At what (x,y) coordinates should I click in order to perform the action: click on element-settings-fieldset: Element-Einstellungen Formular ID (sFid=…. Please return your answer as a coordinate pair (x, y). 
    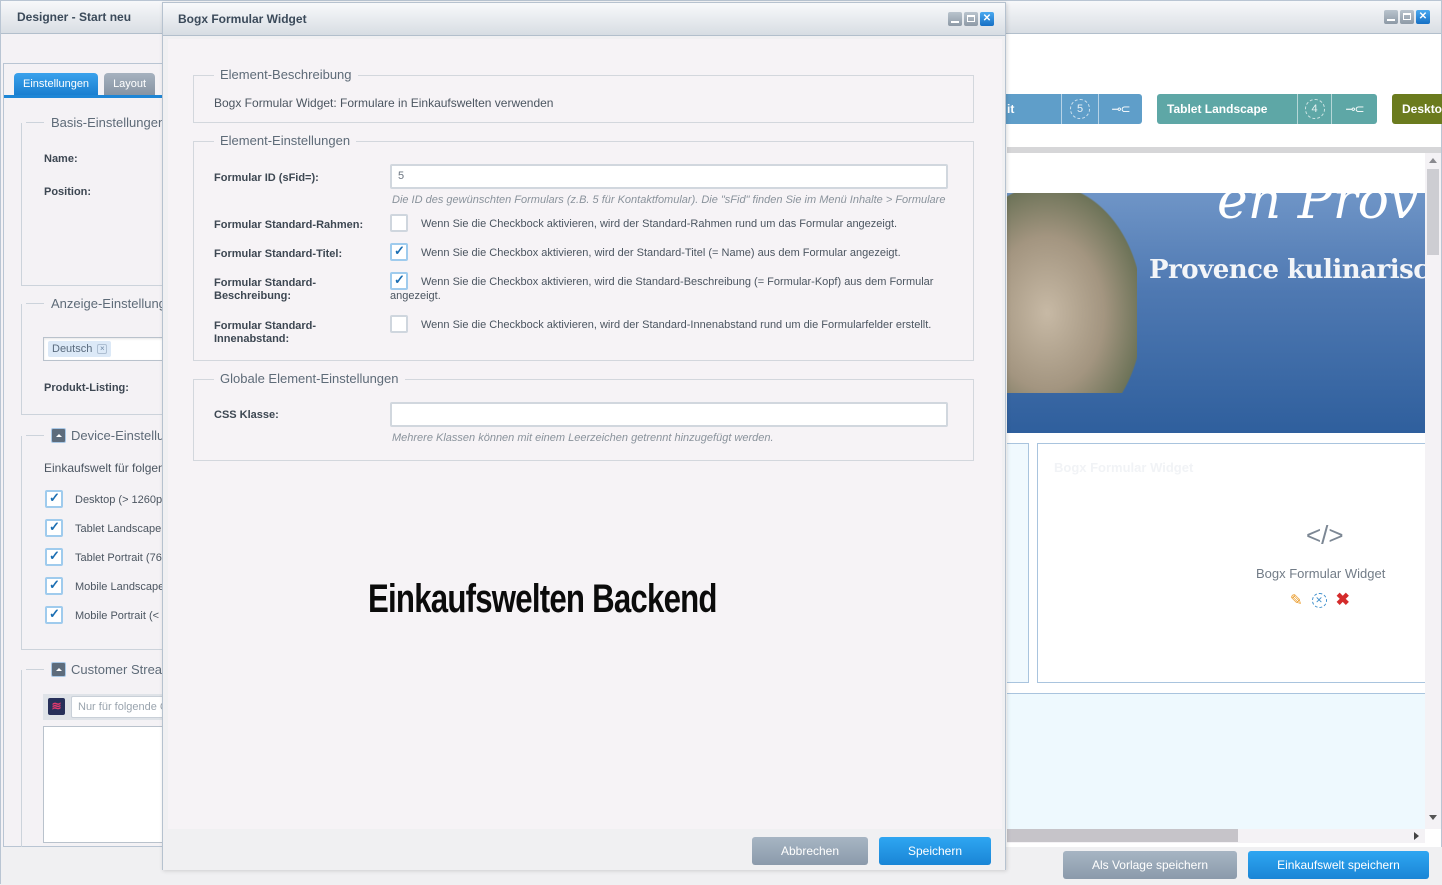
    Looking at the image, I should click on (583, 247).